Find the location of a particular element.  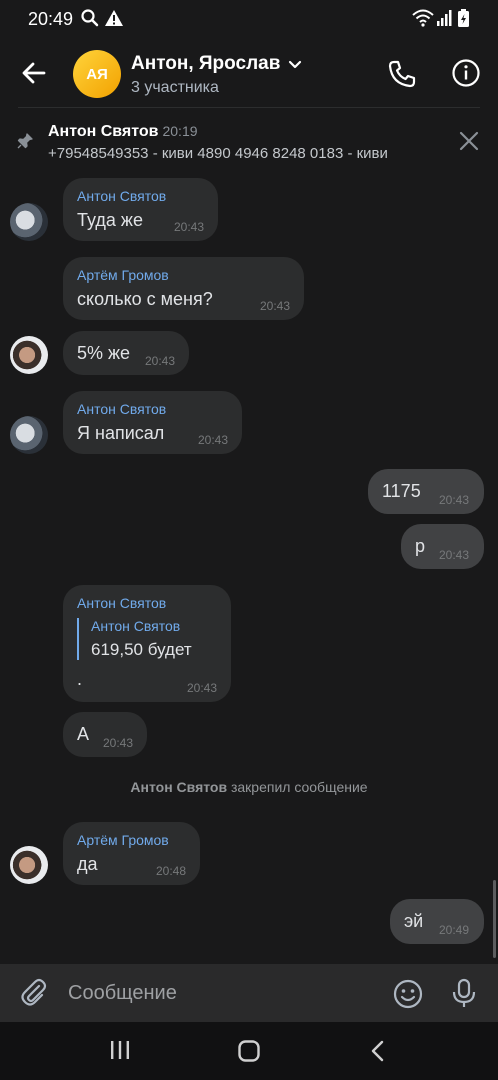

signal-icon is located at coordinates (444, 18).